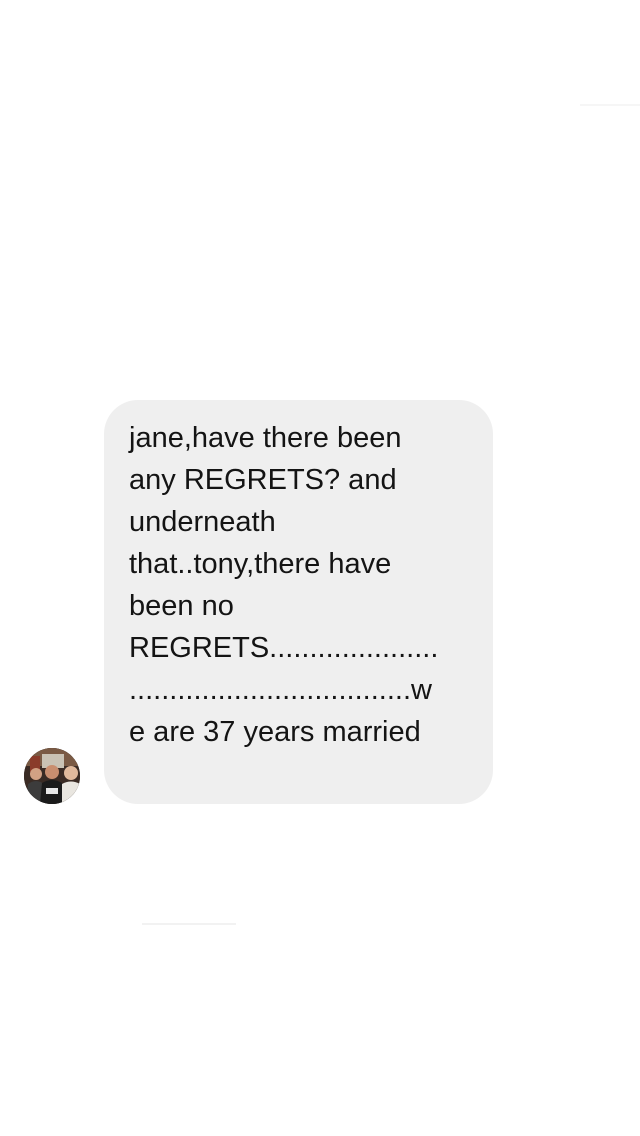 The image size is (640, 1136). I want to click on sender-avatar, so click(52, 776).